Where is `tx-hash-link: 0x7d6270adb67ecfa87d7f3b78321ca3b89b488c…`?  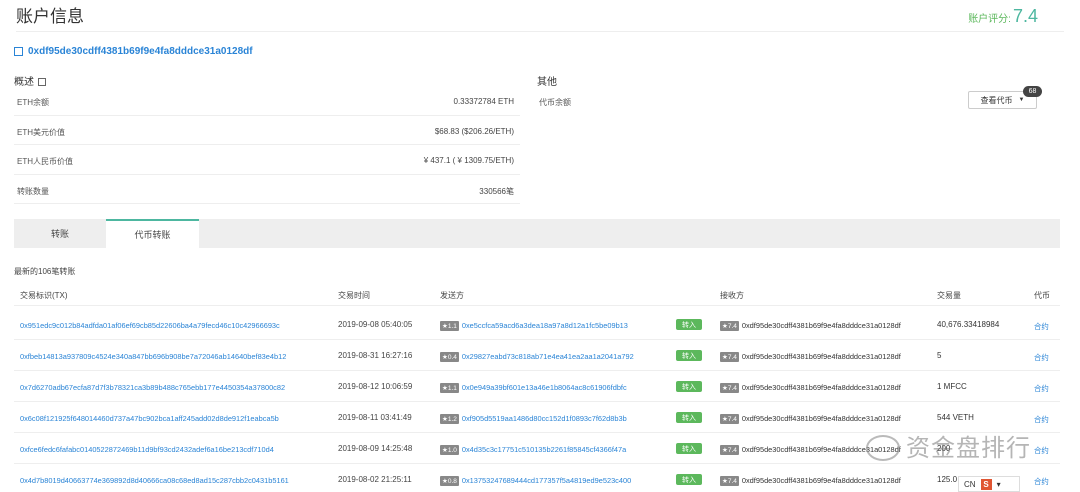
tx-hash-link: 0x7d6270adb67ecfa87d7f3b78321ca3b89b488c… is located at coordinates (152, 387).